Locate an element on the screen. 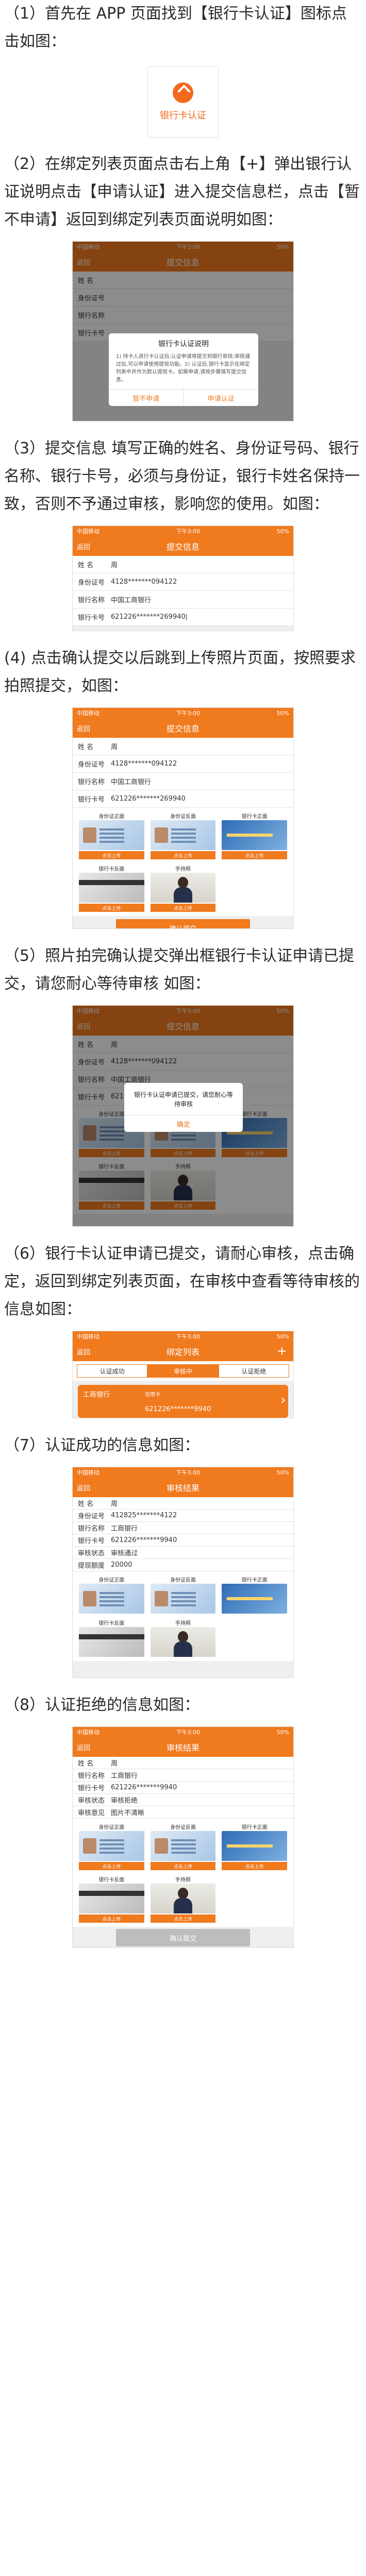 This screenshot has height=2576, width=366. submitted-modal: 银行卡认证申请已提交，请您耐心等待审核 确定 is located at coordinates (183, 1107).